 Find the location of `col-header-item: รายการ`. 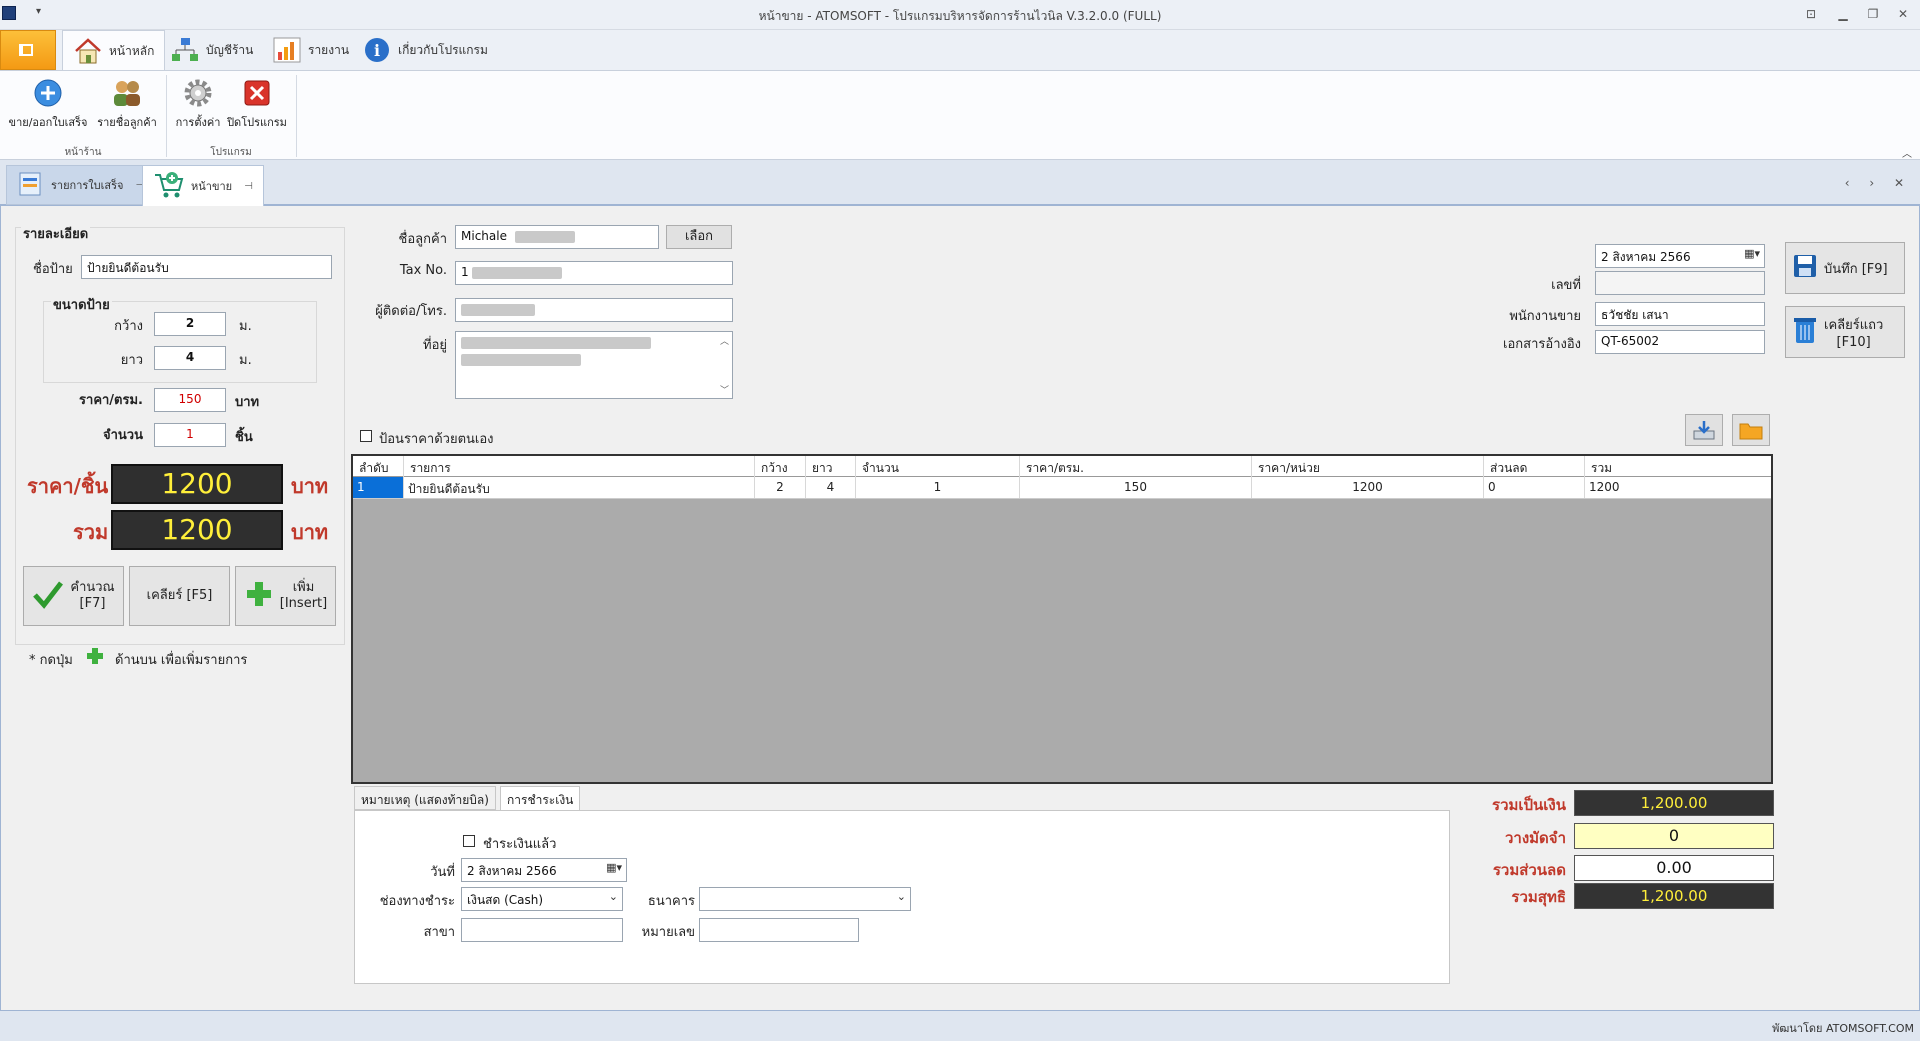

col-header-item: รายการ is located at coordinates (579, 466).